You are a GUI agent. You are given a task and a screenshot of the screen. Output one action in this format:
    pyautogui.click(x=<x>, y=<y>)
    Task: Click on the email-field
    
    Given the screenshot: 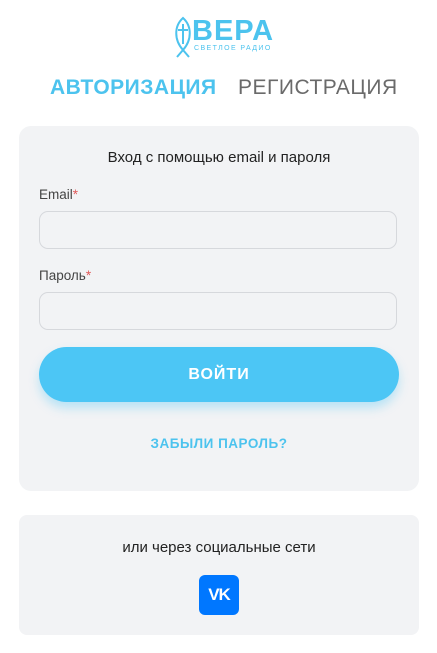 What is the action you would take?
    pyautogui.click(x=218, y=230)
    